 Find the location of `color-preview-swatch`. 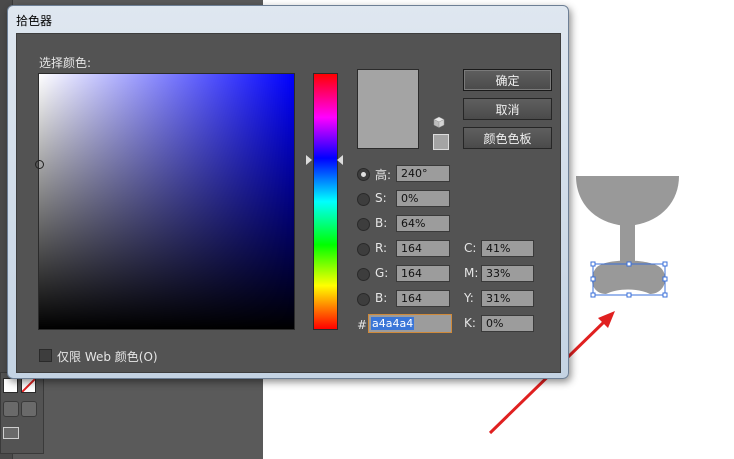

color-preview-swatch is located at coordinates (388, 109).